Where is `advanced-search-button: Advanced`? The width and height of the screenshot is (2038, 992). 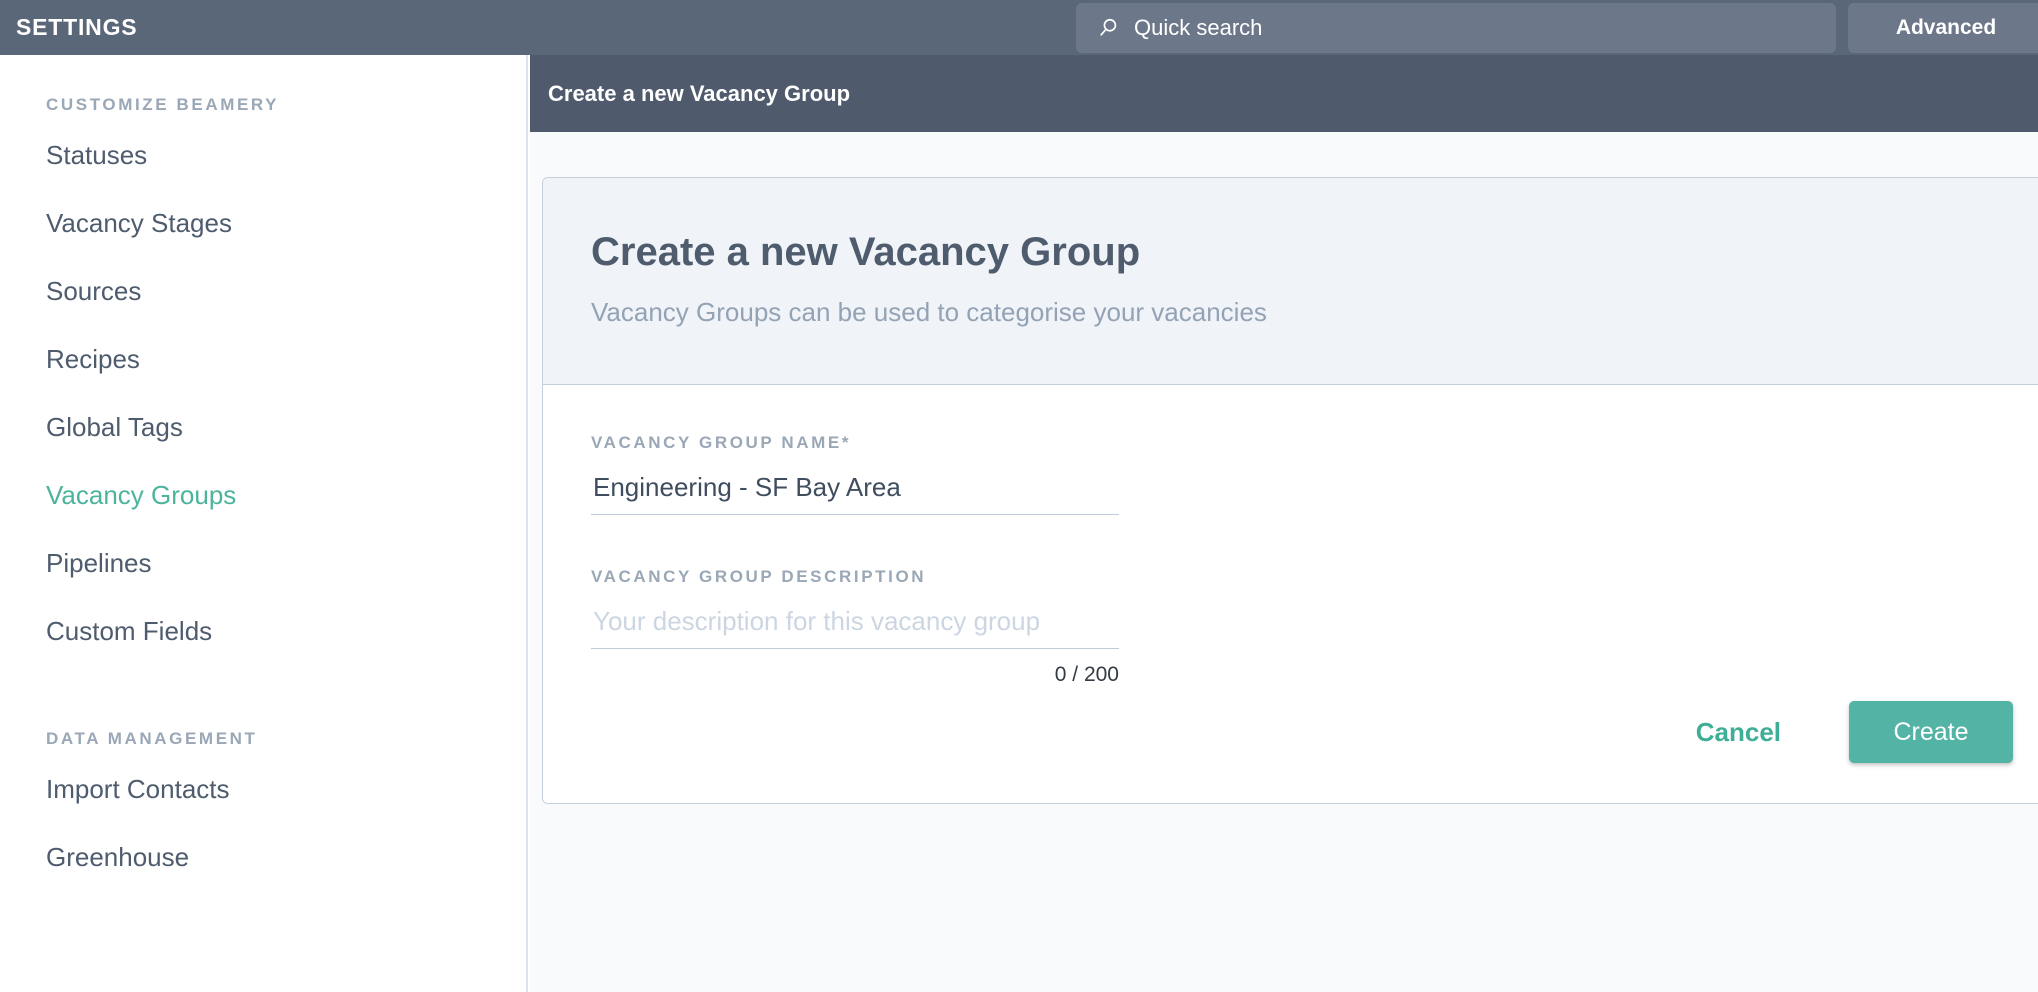 advanced-search-button: Advanced is located at coordinates (1943, 28).